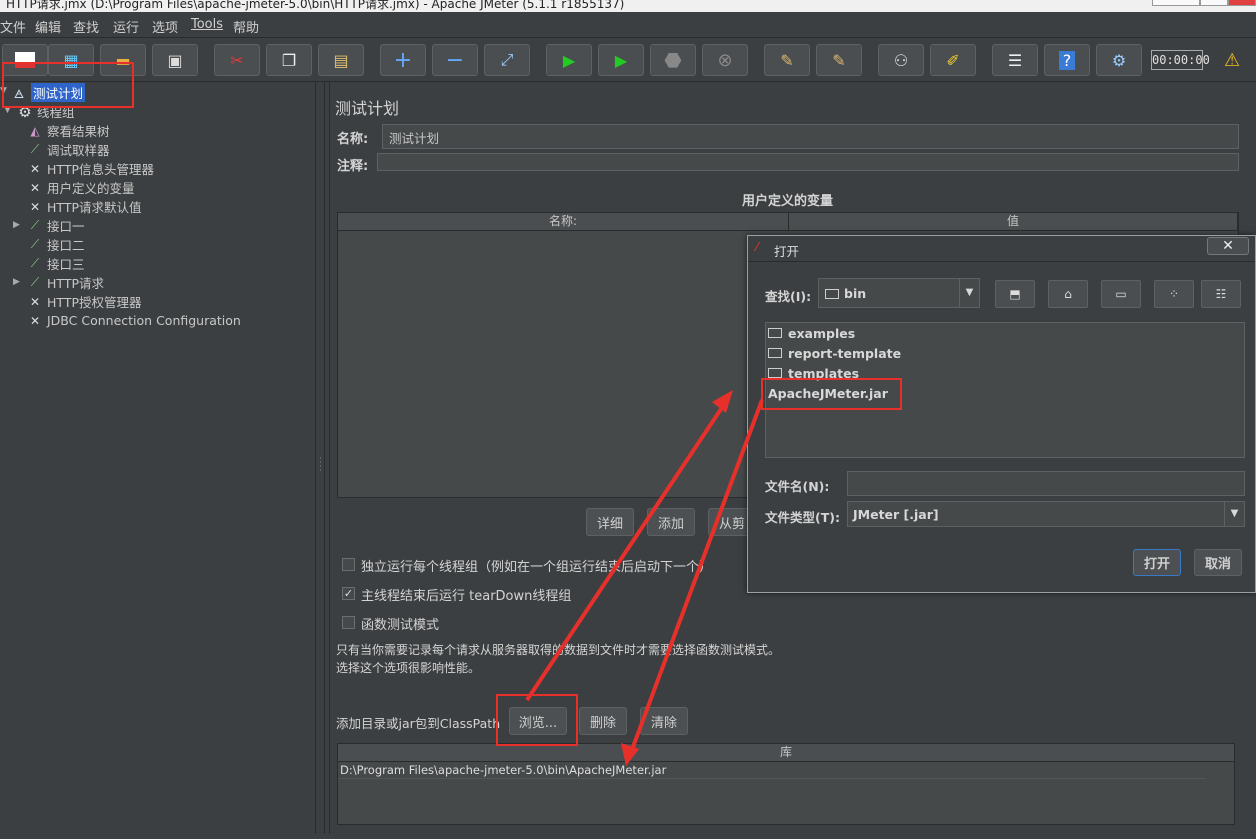  I want to click on file-type-select: JMeter [.jar] ▼, so click(1046, 514).